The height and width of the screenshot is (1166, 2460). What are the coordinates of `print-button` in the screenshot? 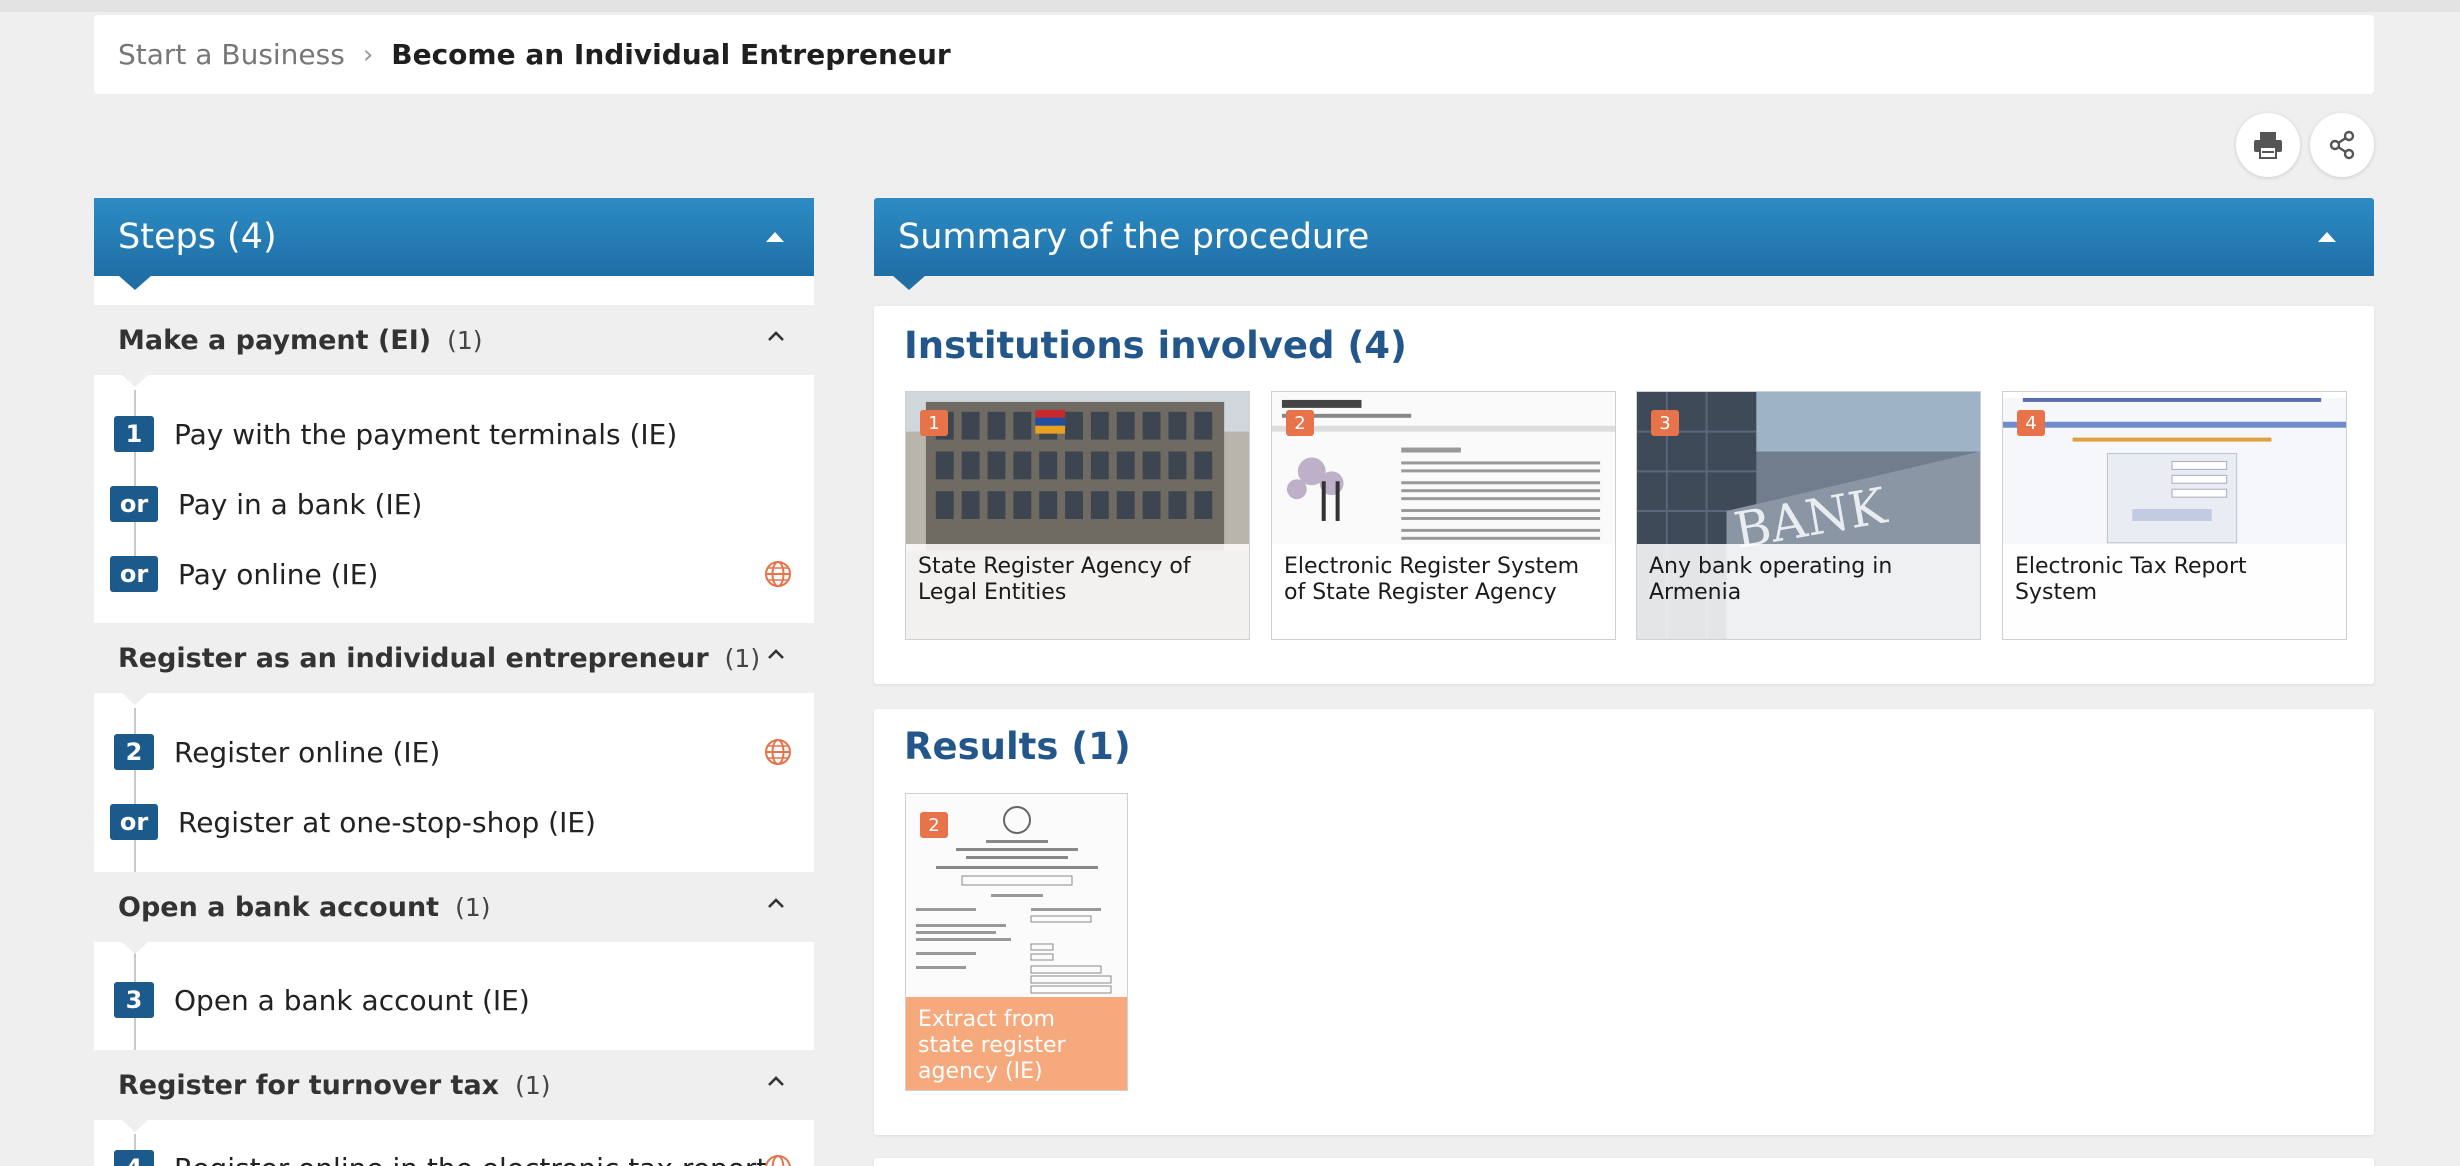 It's located at (2268, 145).